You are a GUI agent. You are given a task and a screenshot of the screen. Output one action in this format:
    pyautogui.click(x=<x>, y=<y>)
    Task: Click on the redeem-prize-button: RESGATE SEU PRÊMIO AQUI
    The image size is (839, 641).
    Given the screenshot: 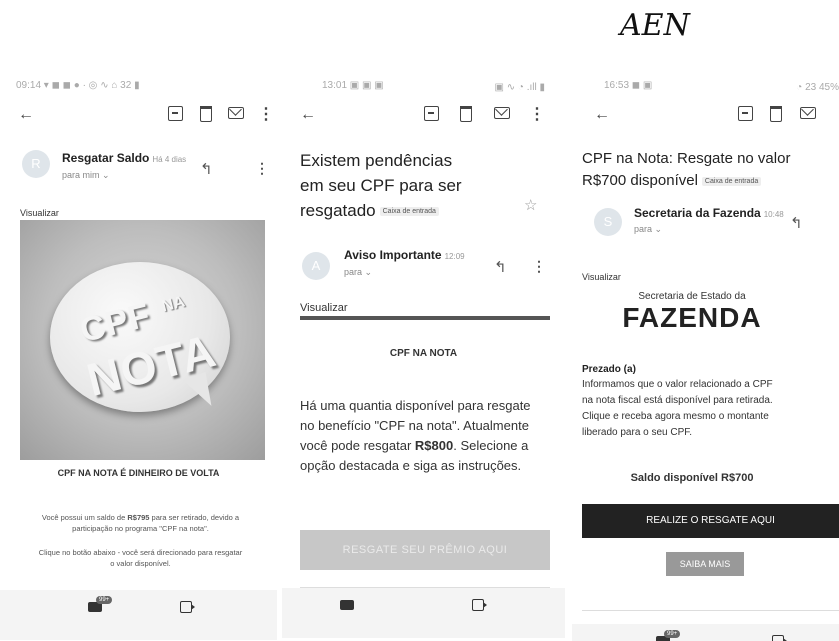 What is the action you would take?
    pyautogui.click(x=425, y=550)
    